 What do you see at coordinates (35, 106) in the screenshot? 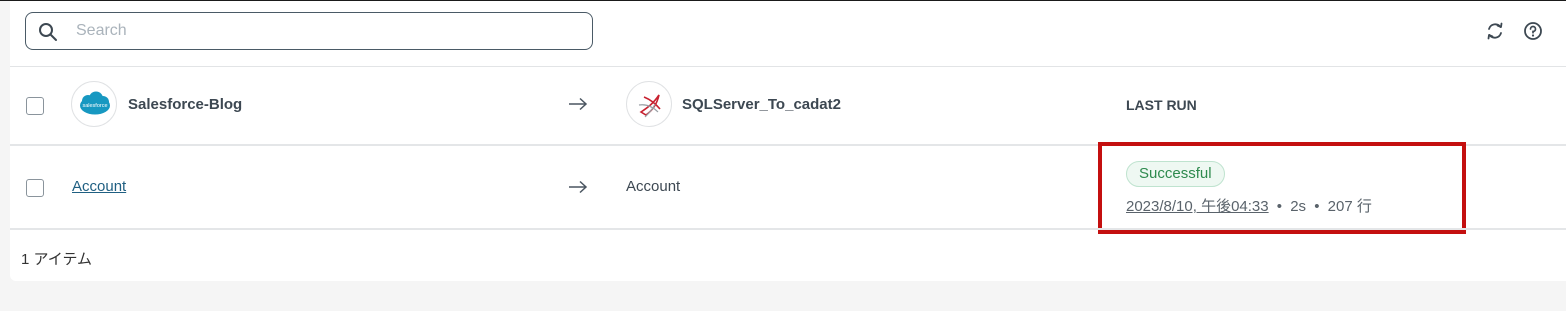
I see `select-all-checkbox` at bounding box center [35, 106].